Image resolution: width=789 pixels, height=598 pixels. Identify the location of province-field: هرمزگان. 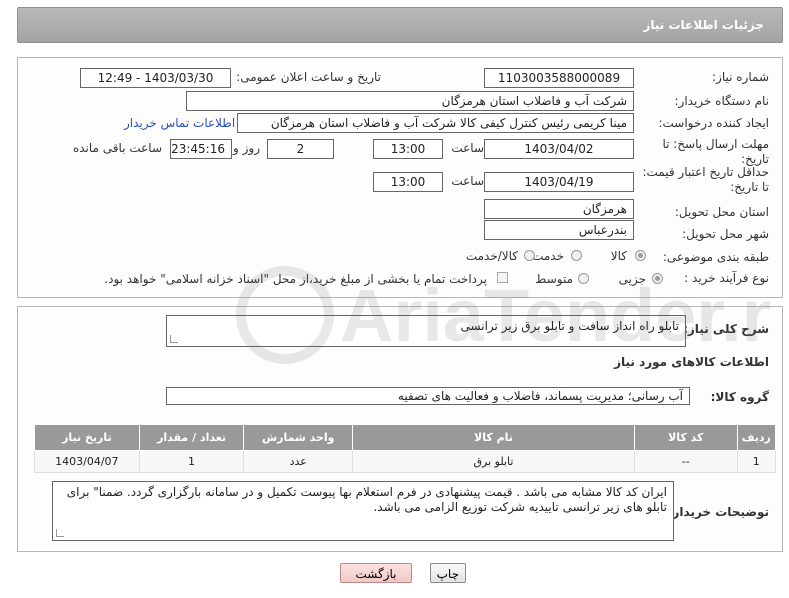
(559, 209).